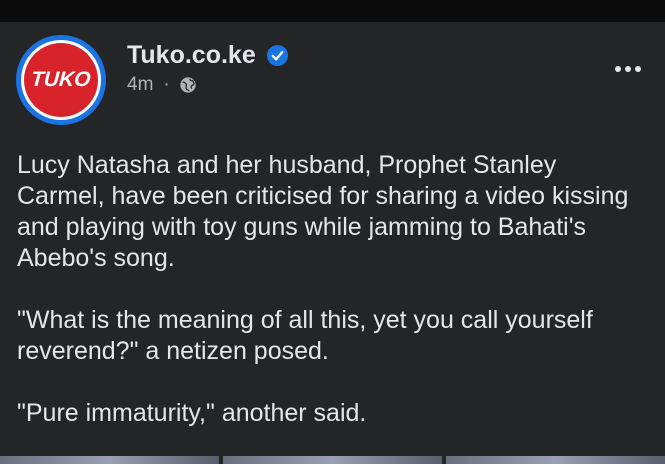  I want to click on globe-icon, so click(188, 85).